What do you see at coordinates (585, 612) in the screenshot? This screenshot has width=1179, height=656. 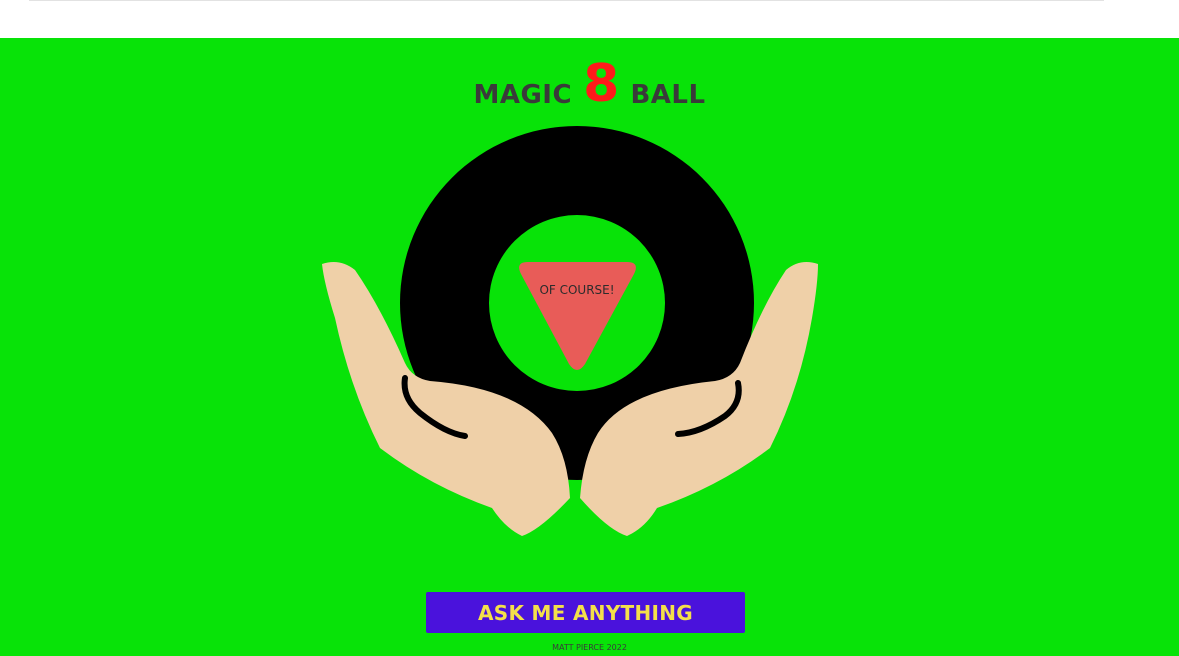 I see `ask-me-anything-button: ASK ME ANYTHING` at bounding box center [585, 612].